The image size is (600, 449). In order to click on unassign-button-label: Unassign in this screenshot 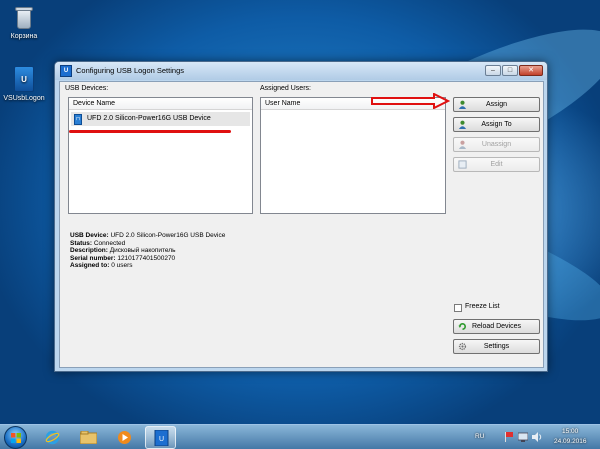, I will do `click(496, 144)`.